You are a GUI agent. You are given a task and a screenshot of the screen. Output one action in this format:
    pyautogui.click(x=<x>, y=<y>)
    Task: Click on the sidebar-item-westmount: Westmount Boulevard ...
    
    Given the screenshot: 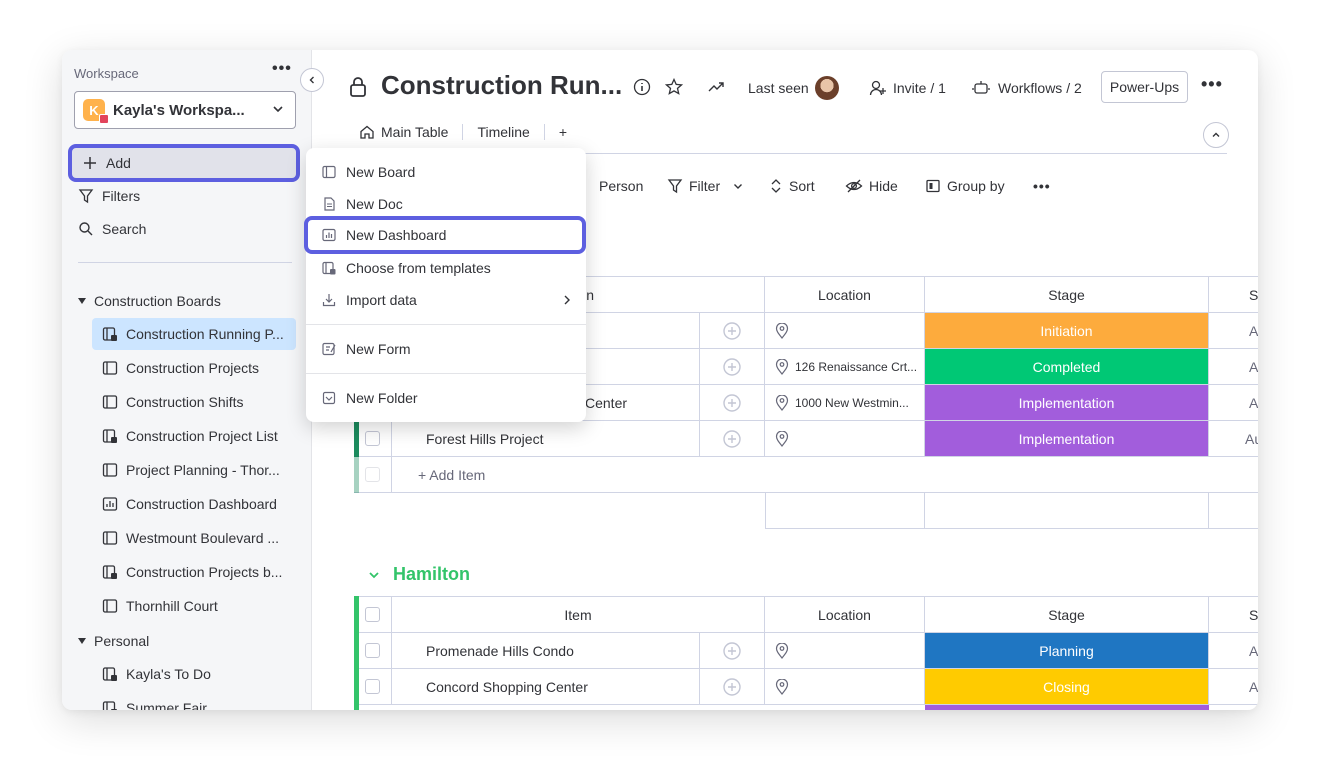 What is the action you would take?
    pyautogui.click(x=194, y=538)
    